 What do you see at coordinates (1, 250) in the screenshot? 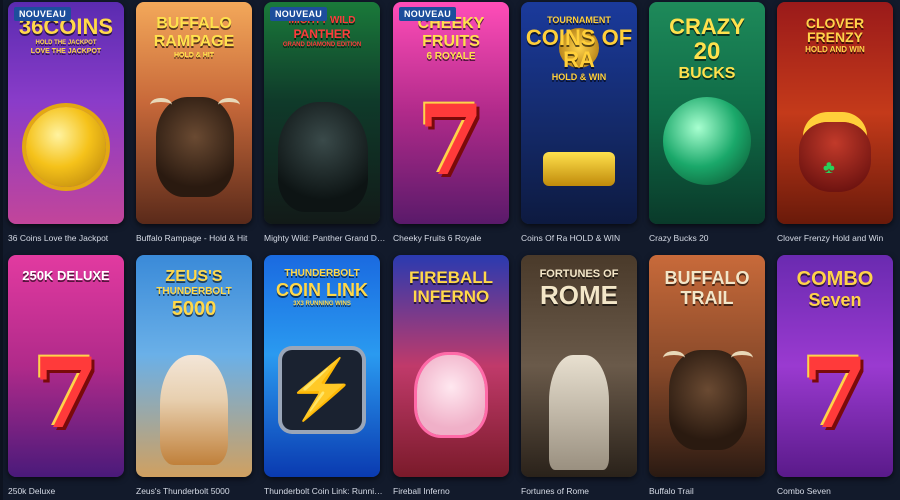
I see `left-edge` at bounding box center [1, 250].